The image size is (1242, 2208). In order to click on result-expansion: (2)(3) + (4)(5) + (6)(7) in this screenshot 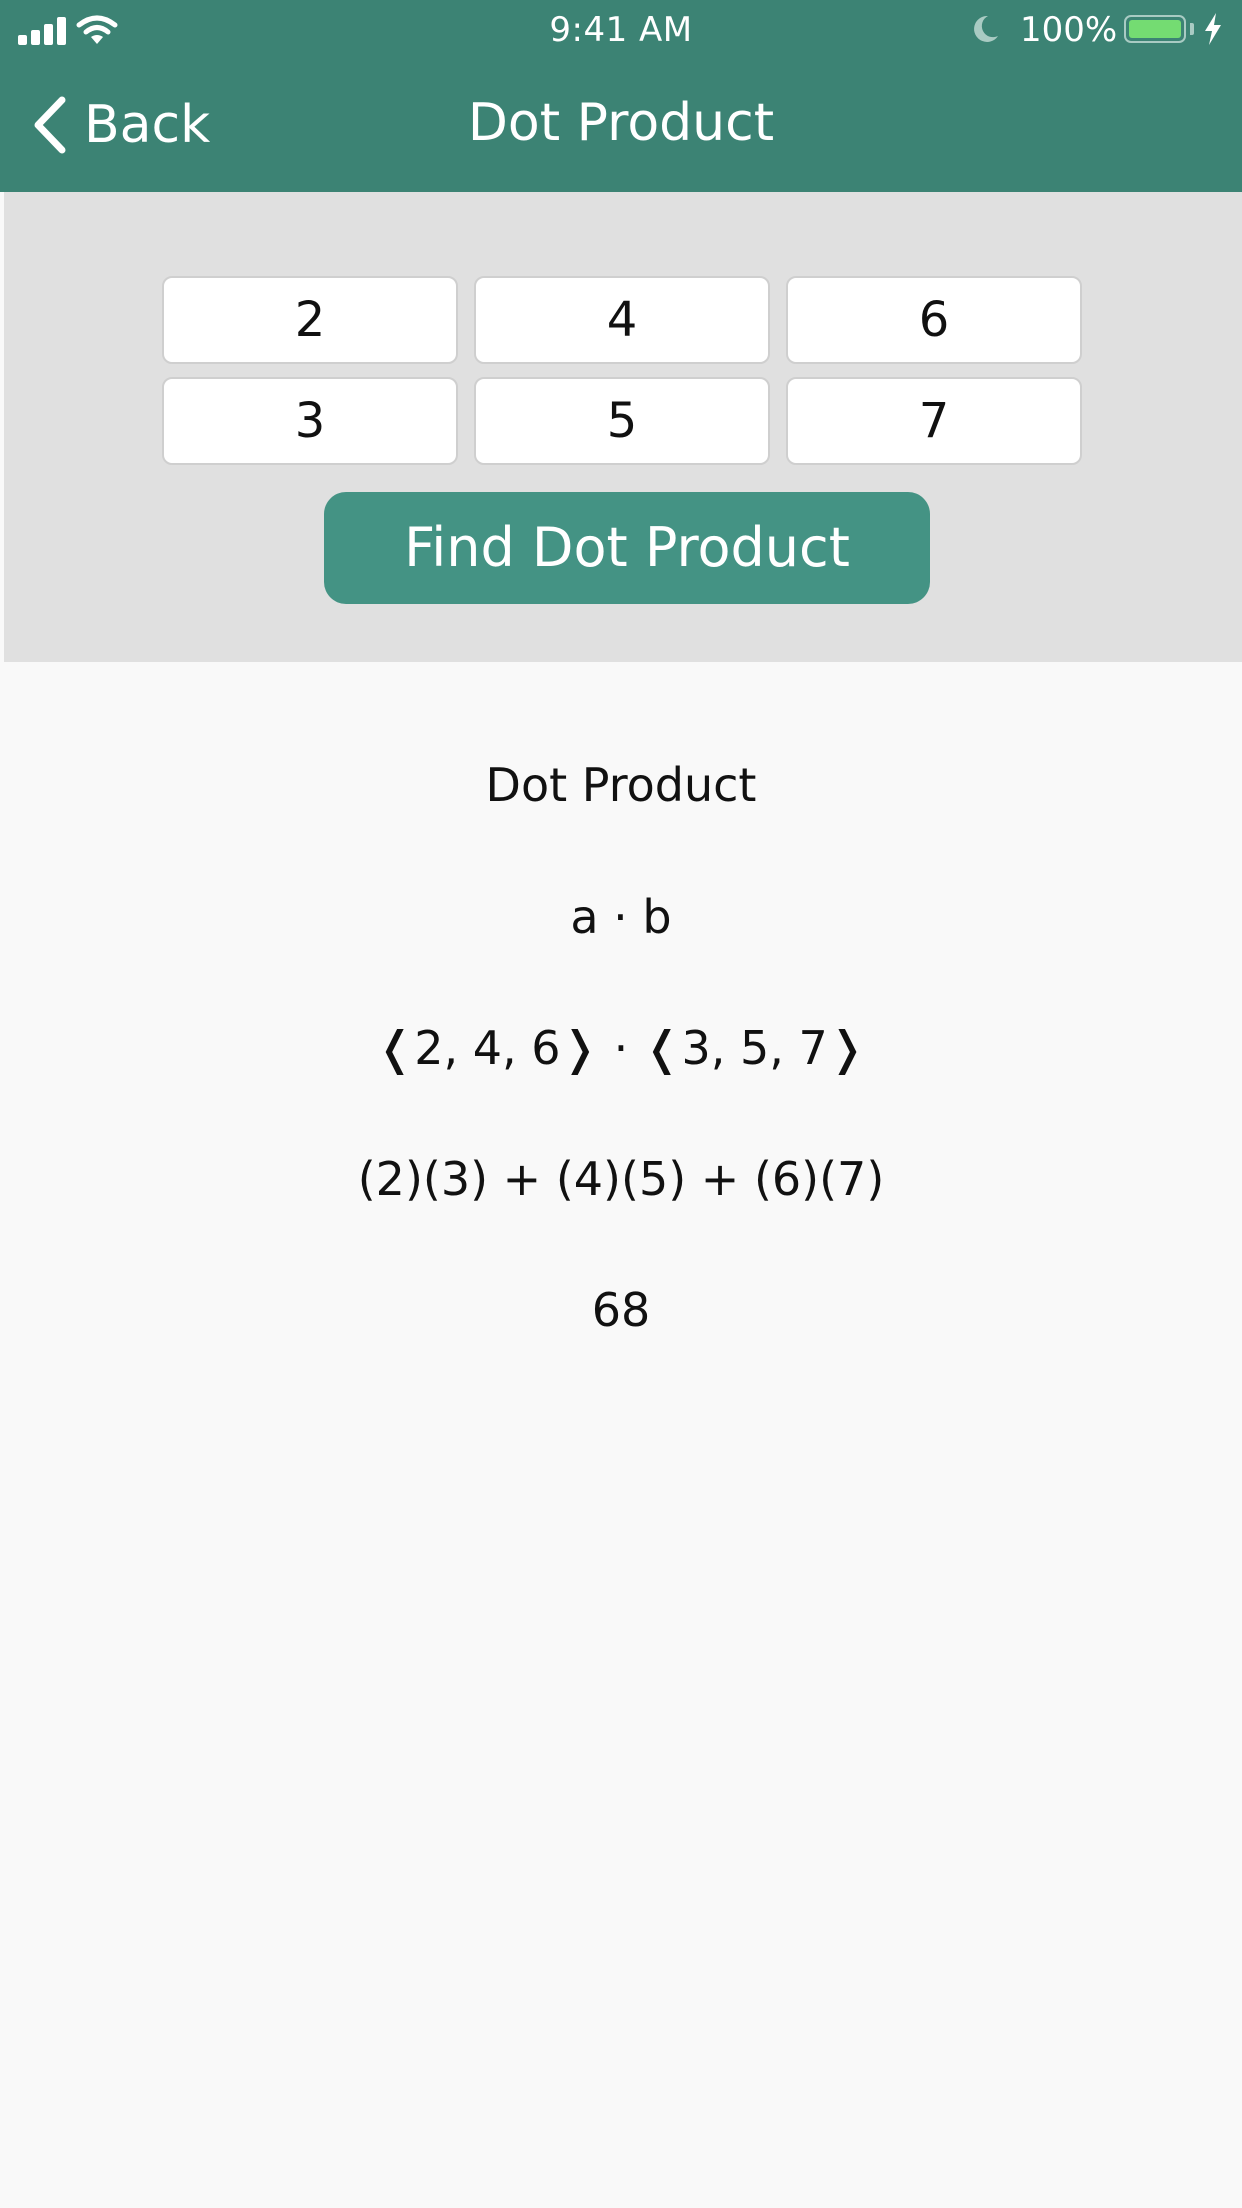, I will do `click(621, 1179)`.